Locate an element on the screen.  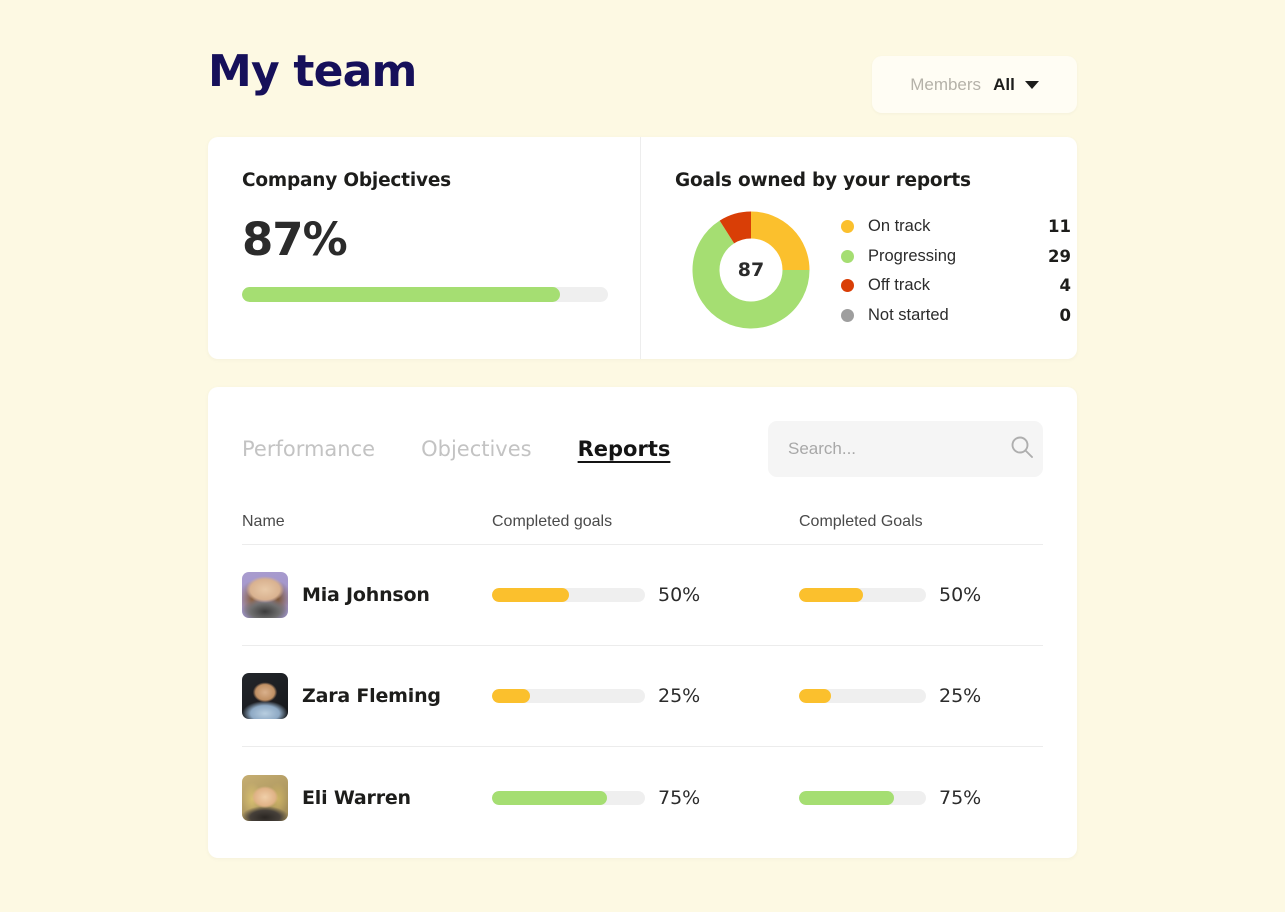
table-row: Eli Warren 75% 75% is located at coordinates (642, 797).